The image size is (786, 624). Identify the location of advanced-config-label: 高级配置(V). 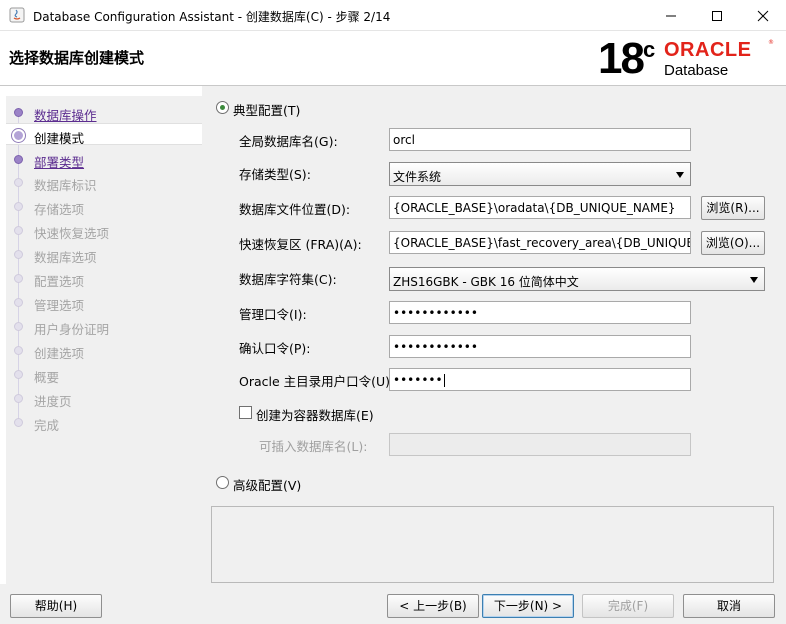
(267, 484).